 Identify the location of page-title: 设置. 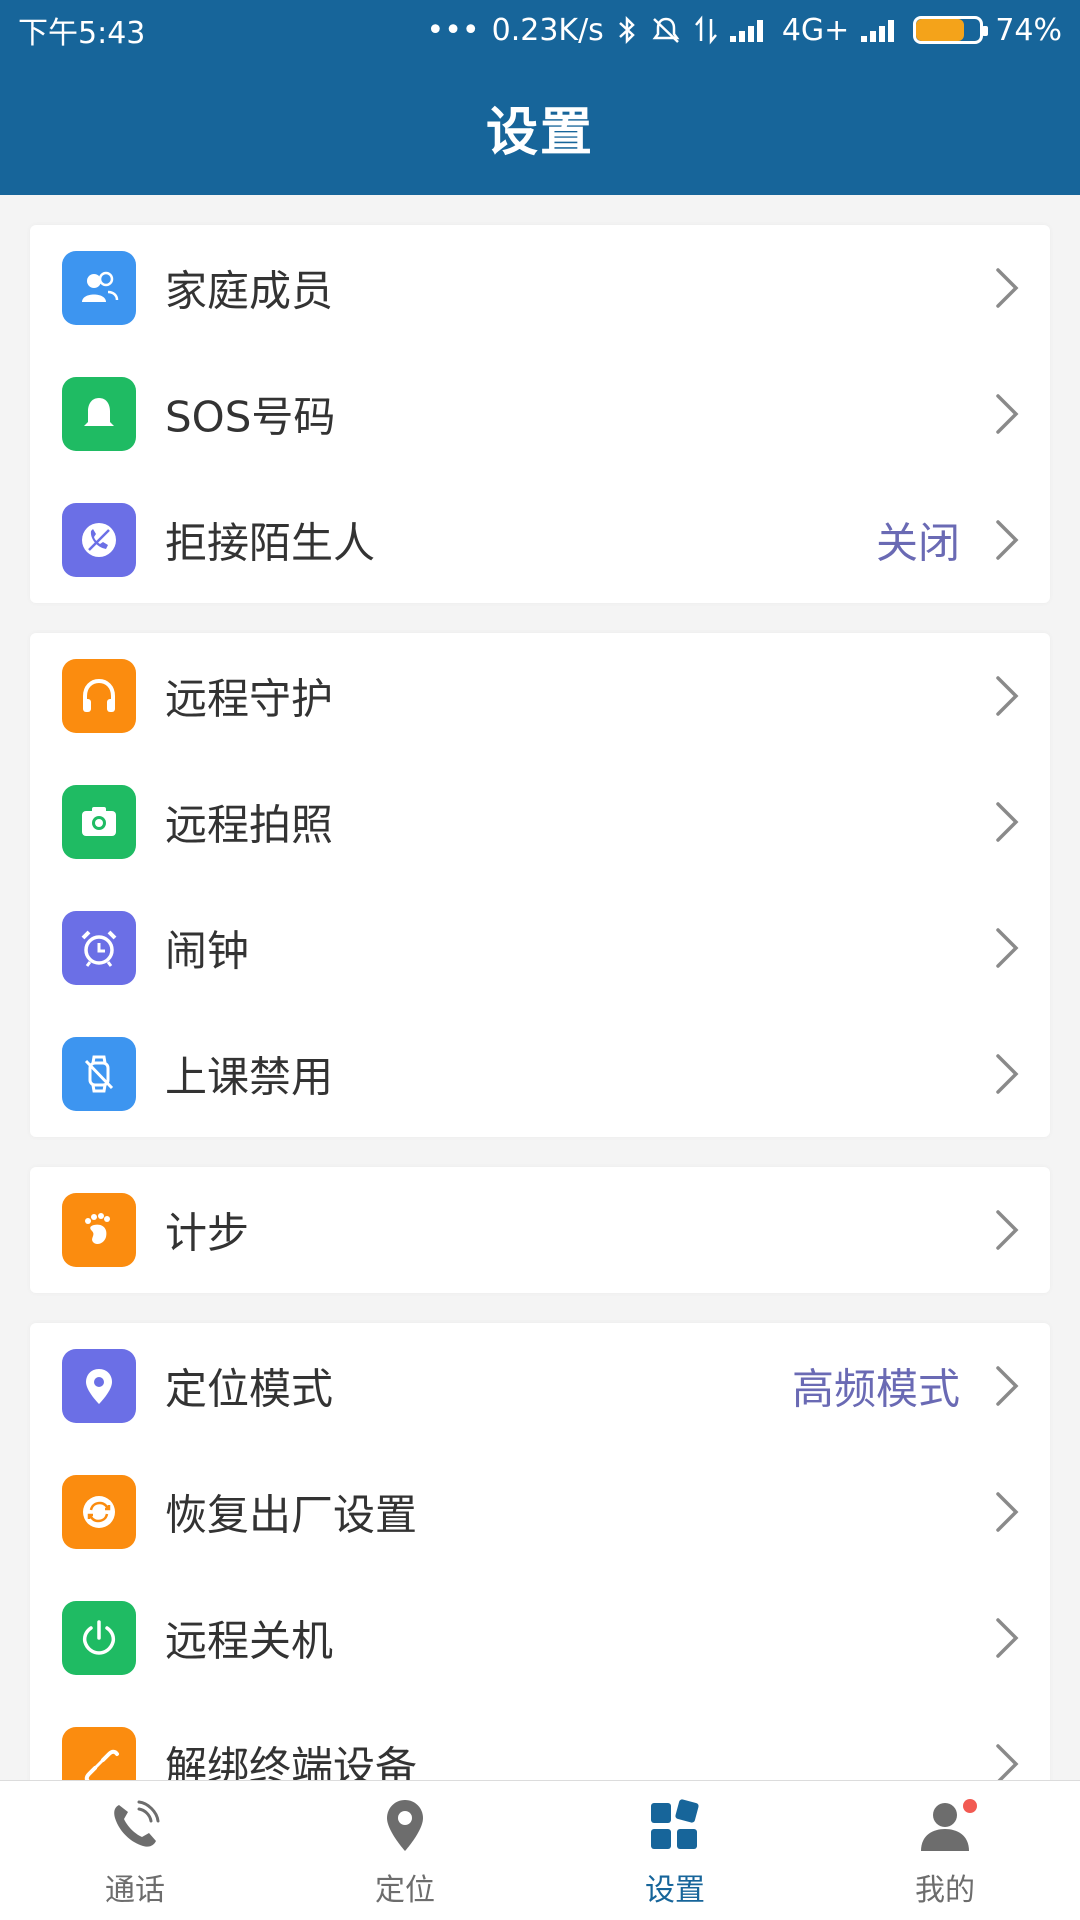
(539, 133).